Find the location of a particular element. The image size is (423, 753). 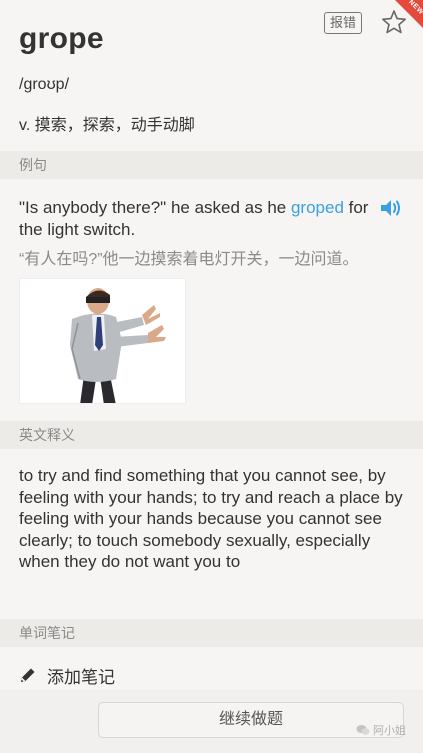

watermark: 阿小姐 is located at coordinates (381, 730).